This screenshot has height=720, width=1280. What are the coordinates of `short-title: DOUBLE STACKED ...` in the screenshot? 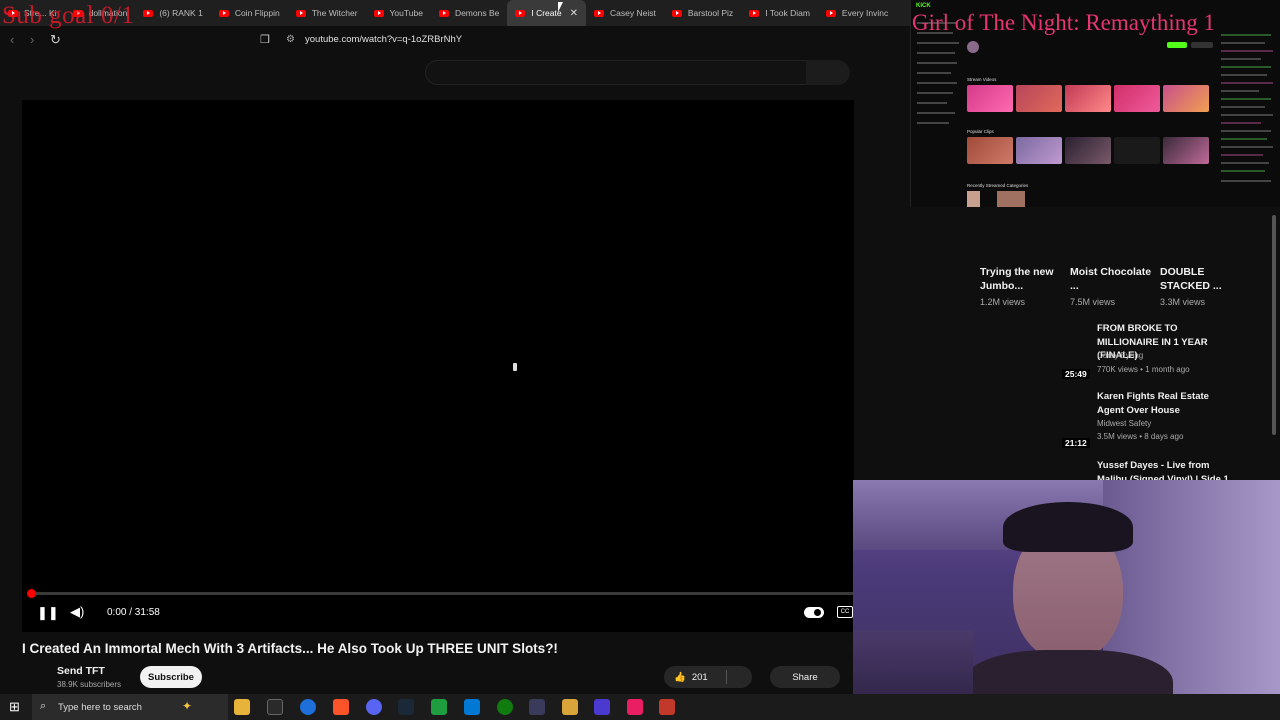 It's located at (1201, 279).